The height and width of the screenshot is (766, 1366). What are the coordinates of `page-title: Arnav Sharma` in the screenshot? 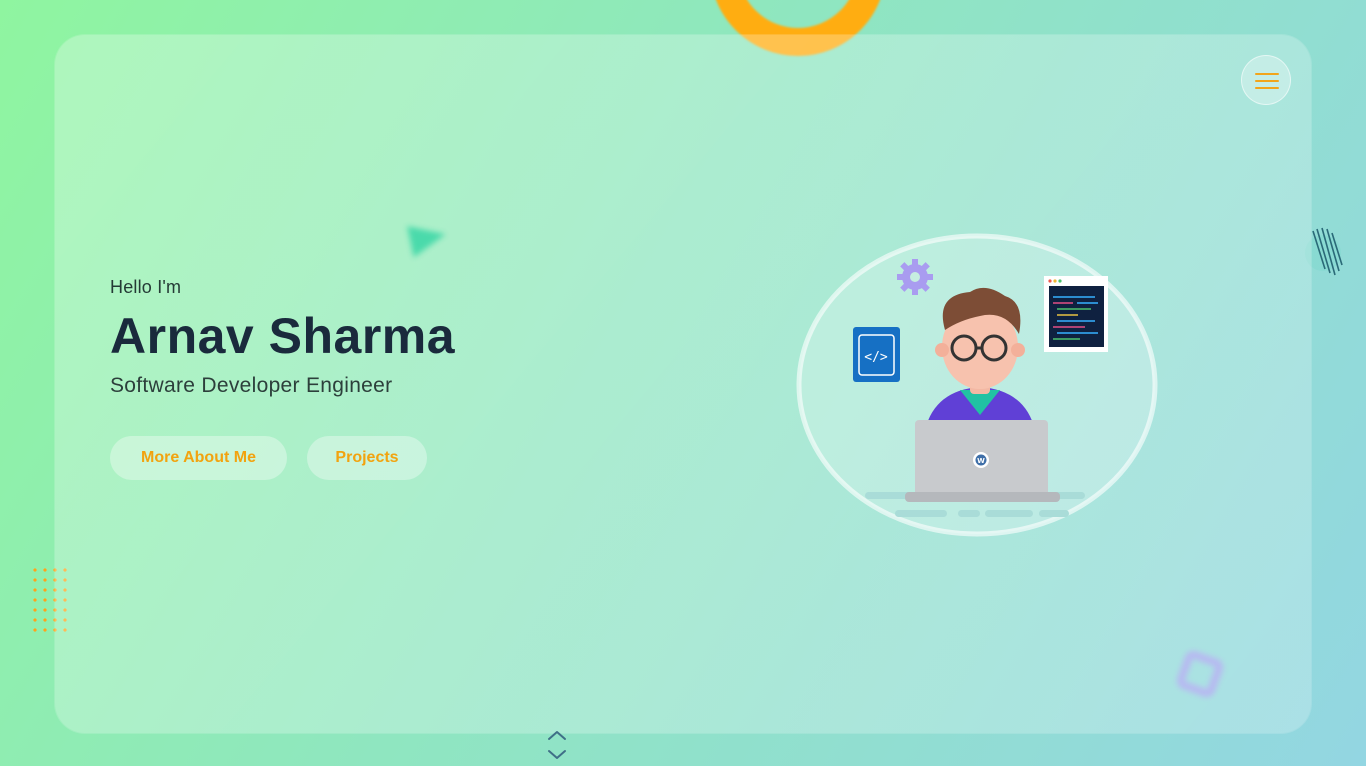 It's located at (283, 336).